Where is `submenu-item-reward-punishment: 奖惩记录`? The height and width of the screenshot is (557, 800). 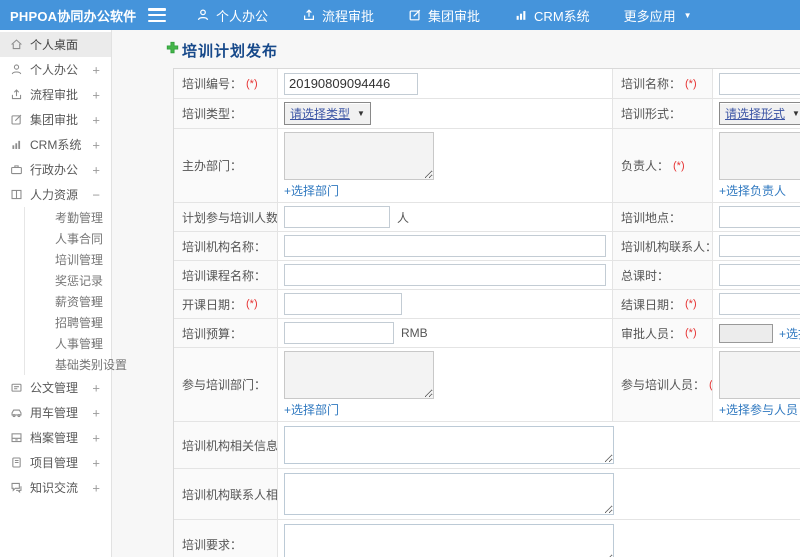
submenu-item-reward-punishment: 奖惩记录 is located at coordinates (68, 280).